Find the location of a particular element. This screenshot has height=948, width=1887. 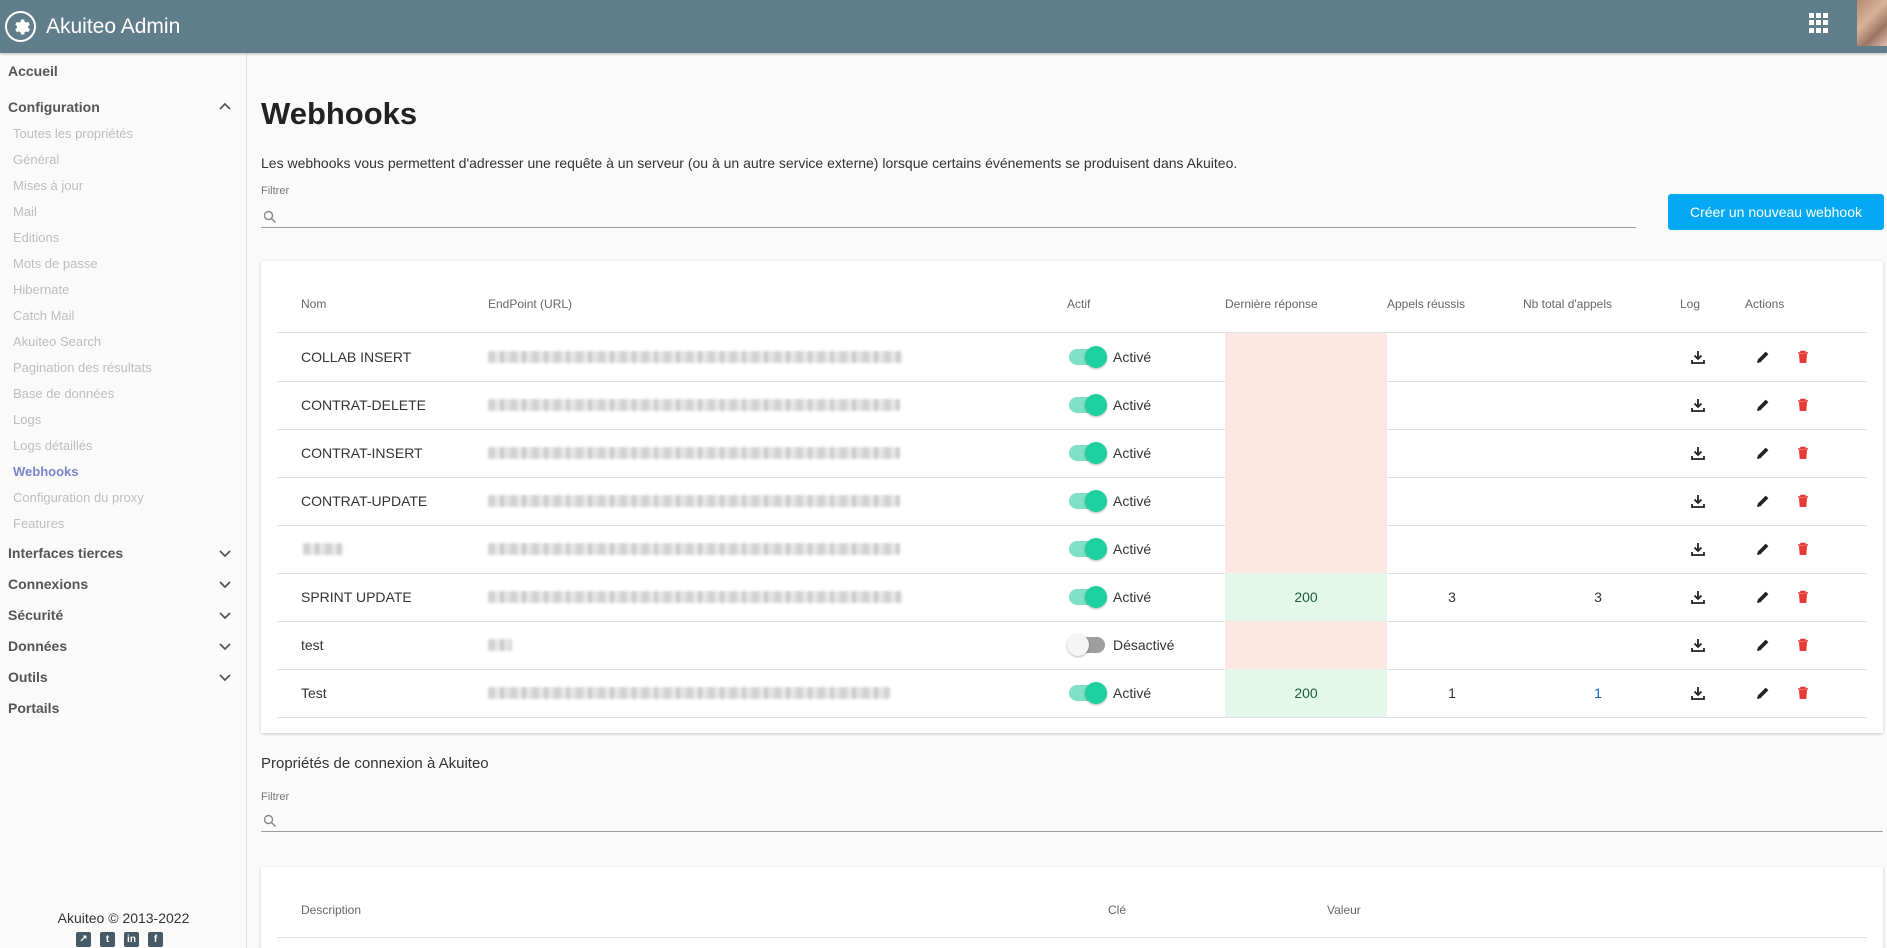

sidebar-item-accueil: Accueil is located at coordinates (33, 71).